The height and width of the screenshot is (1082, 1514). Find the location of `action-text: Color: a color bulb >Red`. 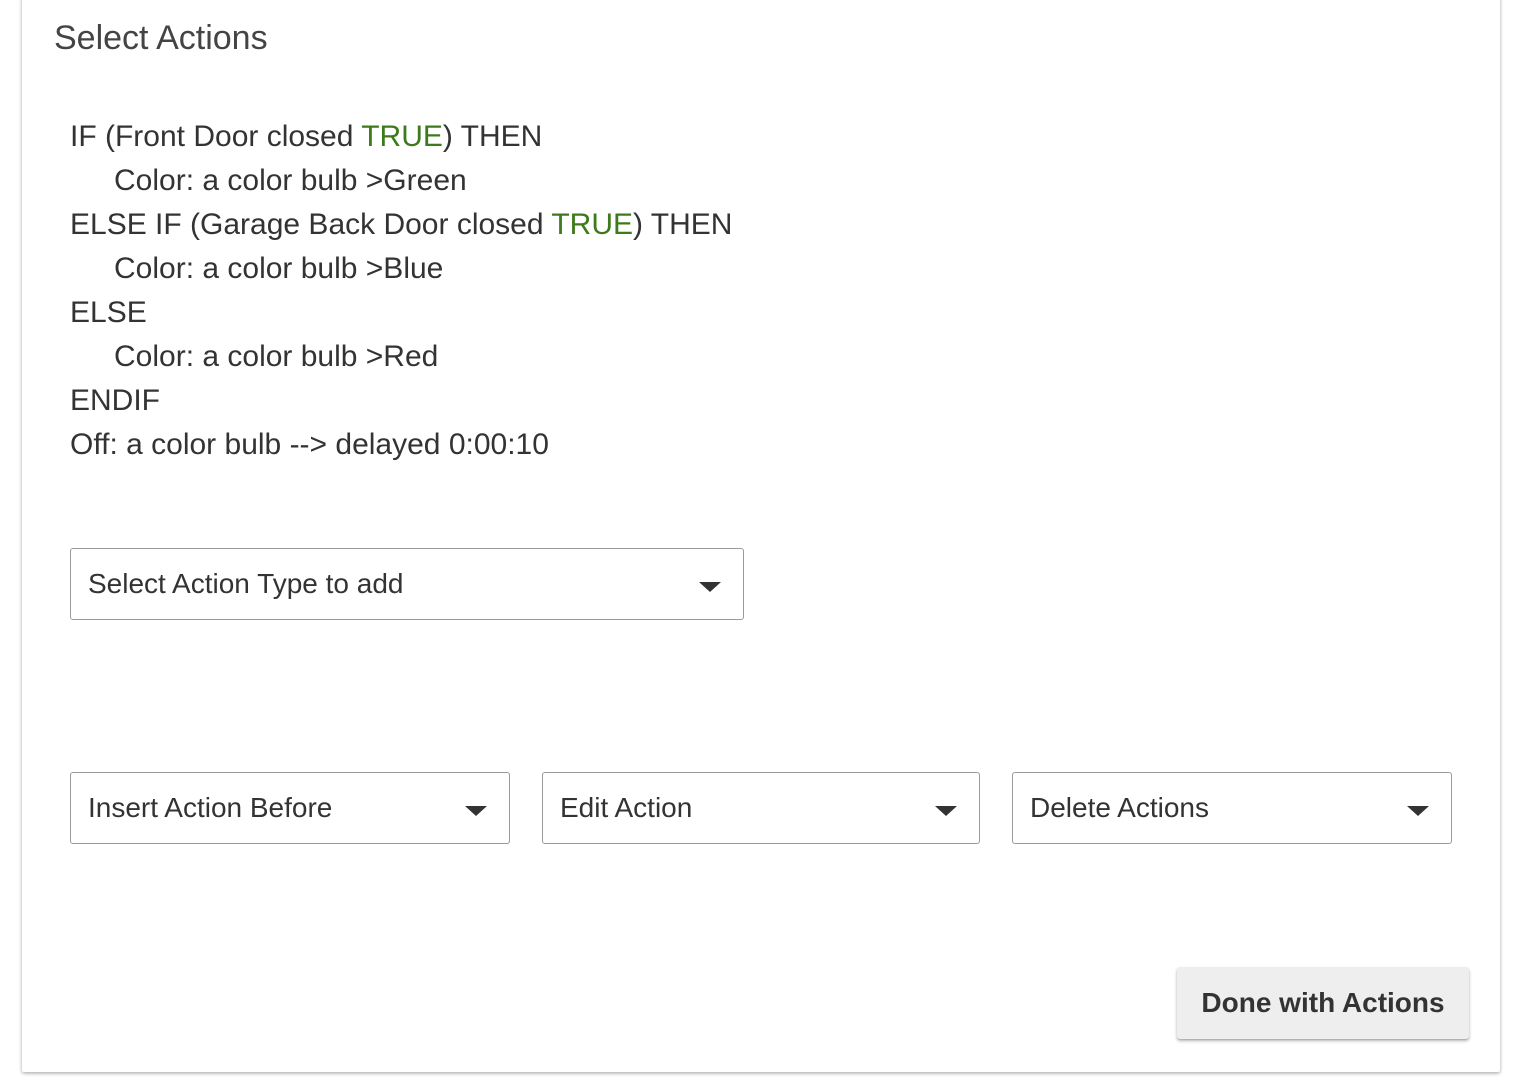

action-text: Color: a color bulb >Red is located at coordinates (276, 356).